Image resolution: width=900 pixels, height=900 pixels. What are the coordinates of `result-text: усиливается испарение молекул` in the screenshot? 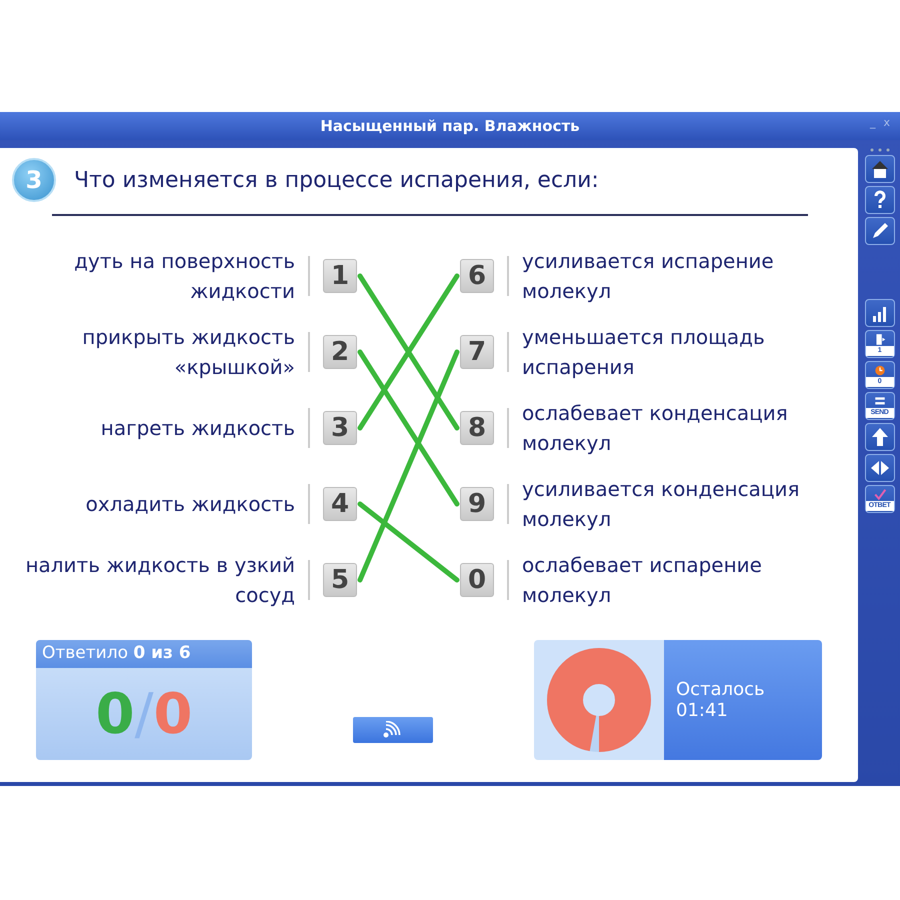 It's located at (648, 276).